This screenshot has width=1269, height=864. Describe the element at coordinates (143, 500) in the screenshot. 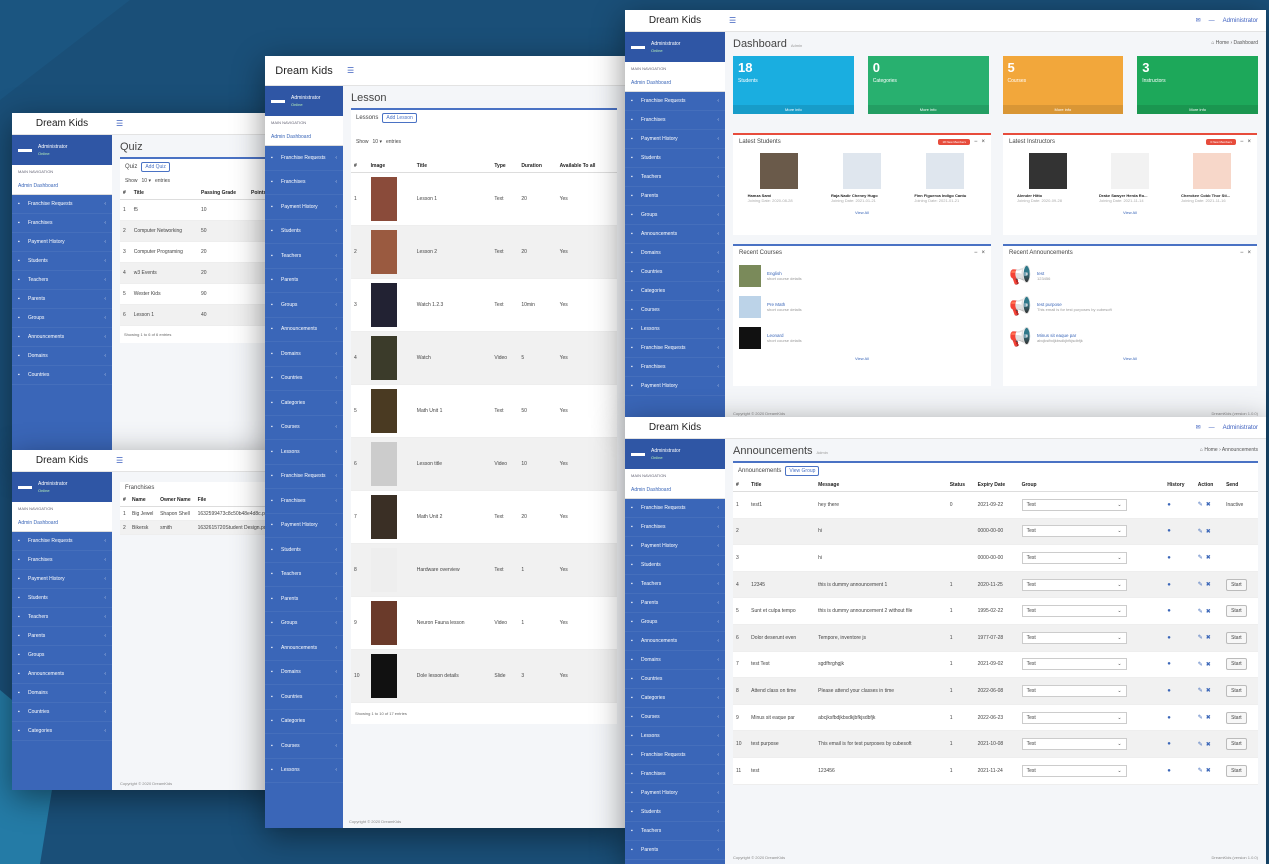

I see `column-header: Name` at that location.